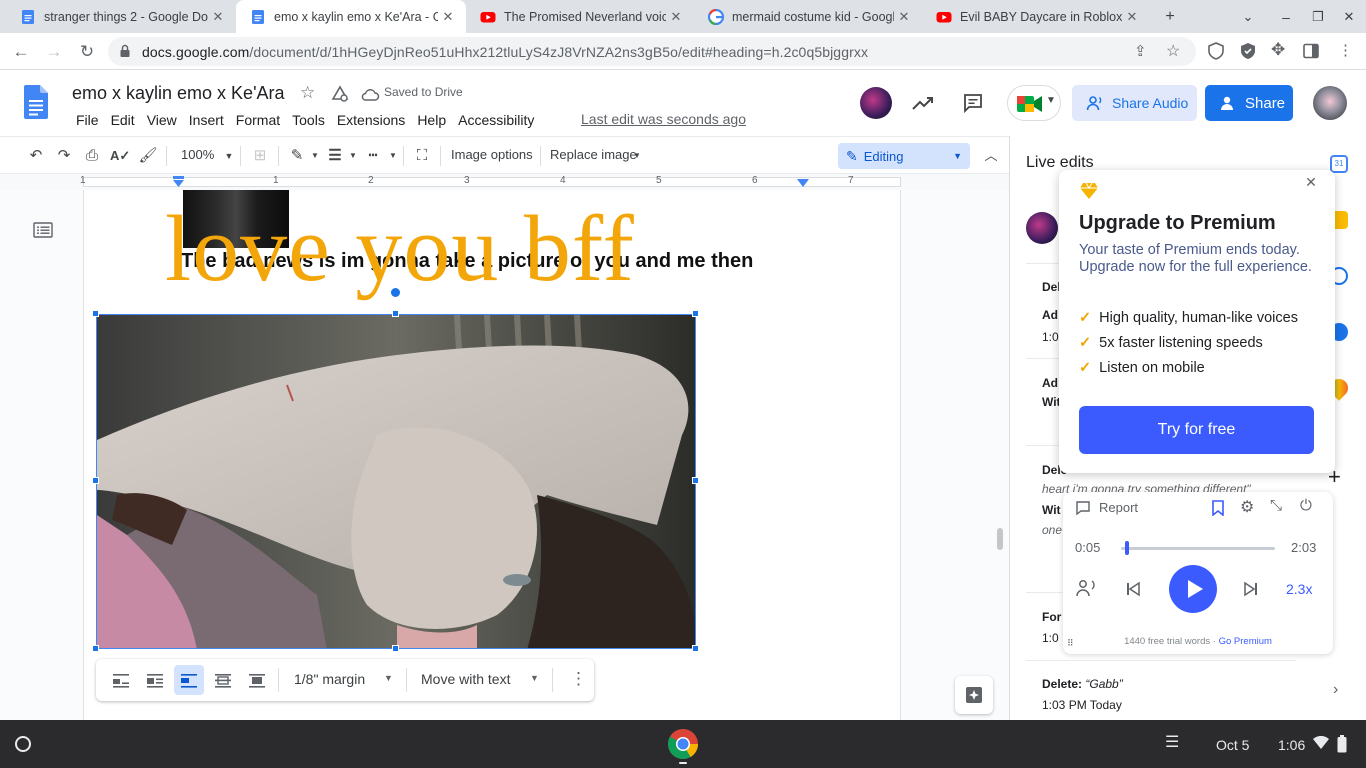 This screenshot has width=1366, height=768. What do you see at coordinates (329, 679) in the screenshot?
I see `margin-select: 1/8" margin` at bounding box center [329, 679].